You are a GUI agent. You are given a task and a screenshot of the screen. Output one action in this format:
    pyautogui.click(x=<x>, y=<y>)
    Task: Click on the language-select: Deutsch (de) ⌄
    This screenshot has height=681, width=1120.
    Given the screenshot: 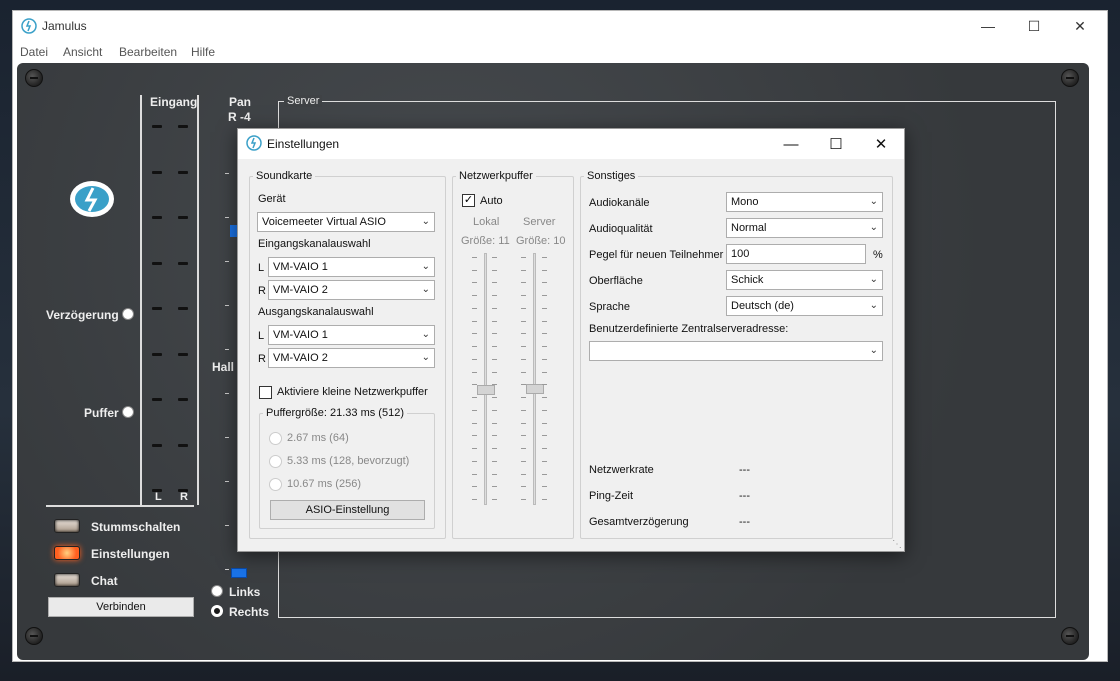 What is the action you would take?
    pyautogui.click(x=804, y=306)
    